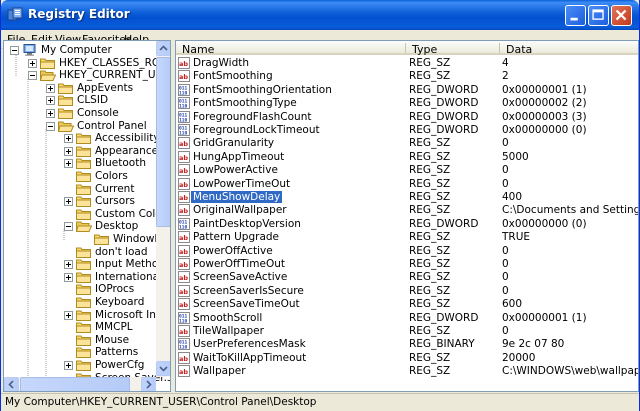  I want to click on value-row: ab ScreenSaverIsSecure REG_SZ 0, so click(407, 291).